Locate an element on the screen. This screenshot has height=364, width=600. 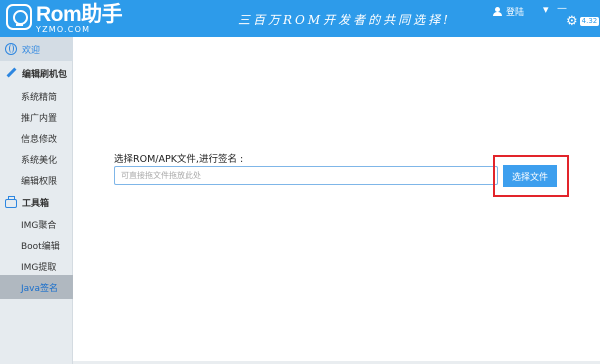
login-button: 登陆 is located at coordinates (508, 11).